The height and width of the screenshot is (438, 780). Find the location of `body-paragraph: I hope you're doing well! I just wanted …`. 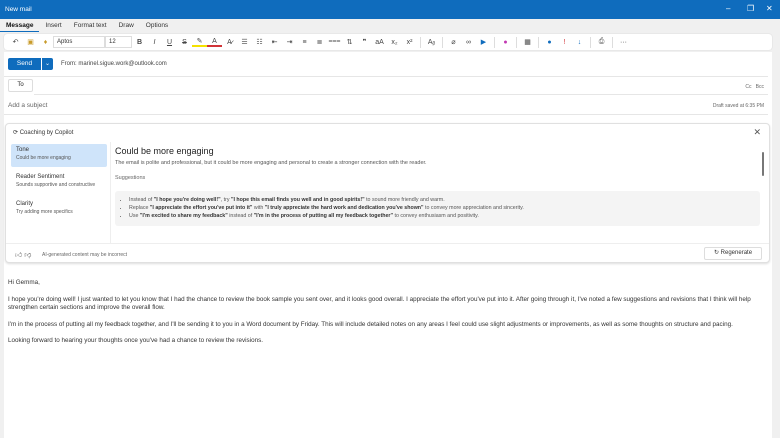

body-paragraph: I hope you're doing well! I just wanted … is located at coordinates (379, 303).